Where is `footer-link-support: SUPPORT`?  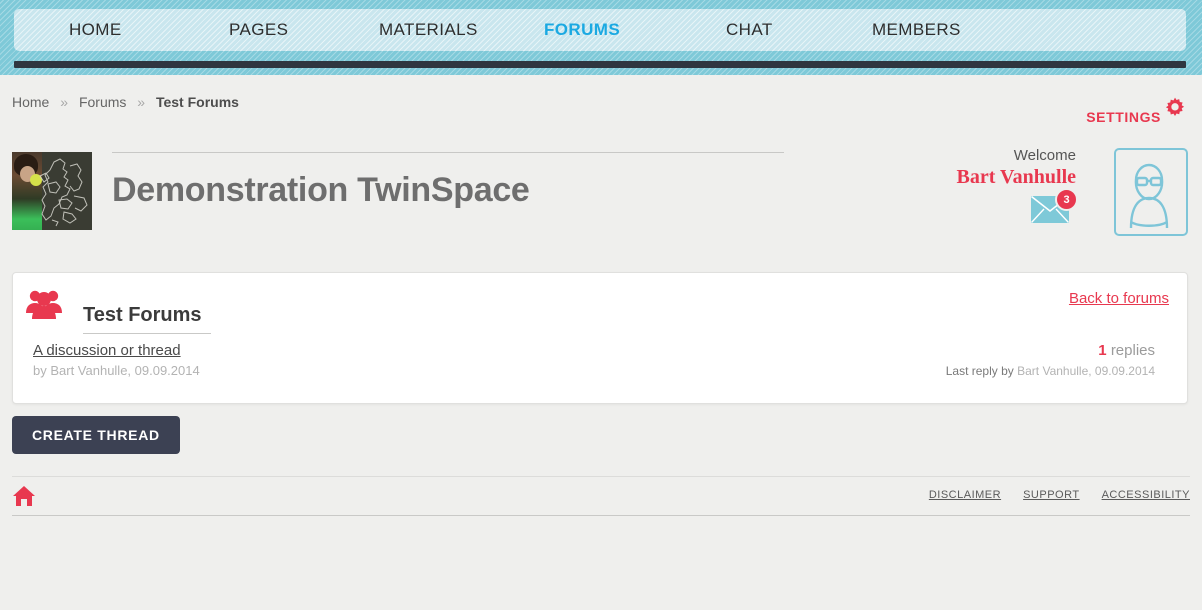
footer-link-support: SUPPORT is located at coordinates (1051, 495).